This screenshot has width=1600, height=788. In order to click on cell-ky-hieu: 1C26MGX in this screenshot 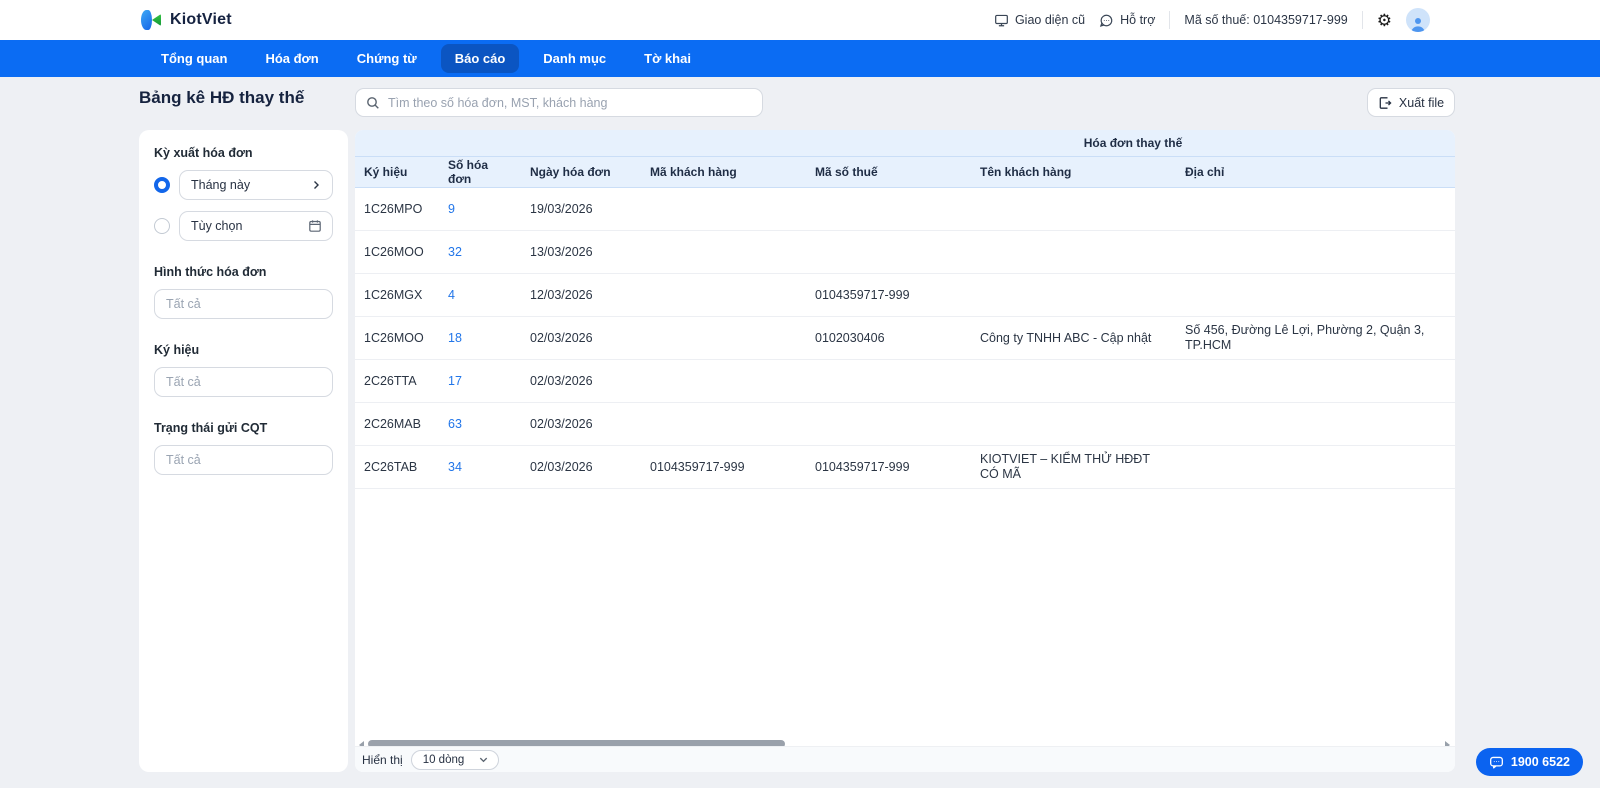, I will do `click(393, 294)`.